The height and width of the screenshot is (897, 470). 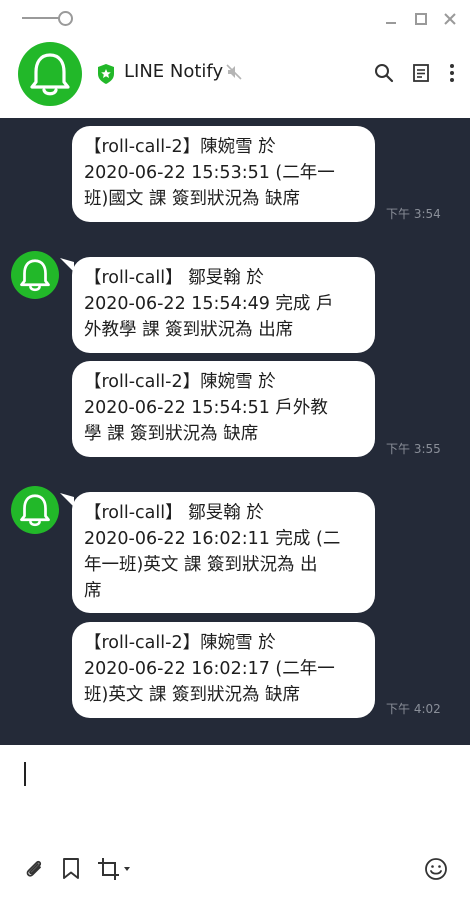 I want to click on message-time: 下午 3:55, so click(x=413, y=449).